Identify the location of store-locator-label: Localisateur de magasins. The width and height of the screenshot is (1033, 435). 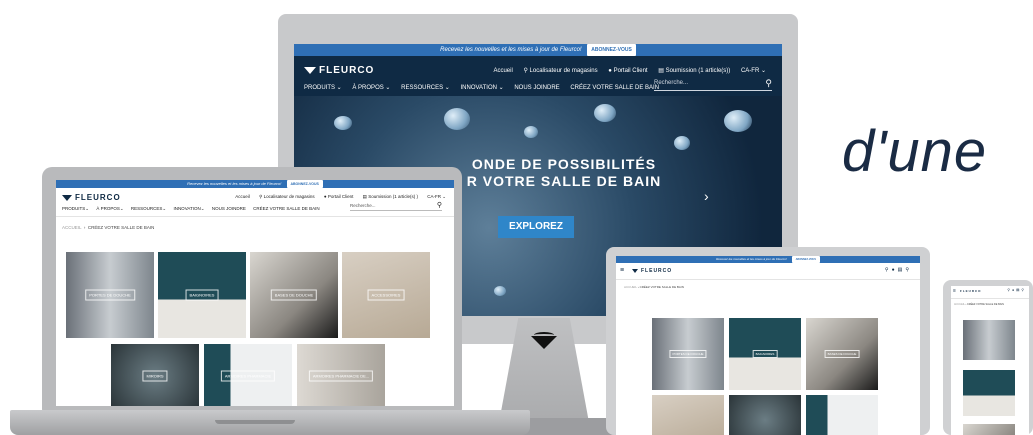
(563, 71).